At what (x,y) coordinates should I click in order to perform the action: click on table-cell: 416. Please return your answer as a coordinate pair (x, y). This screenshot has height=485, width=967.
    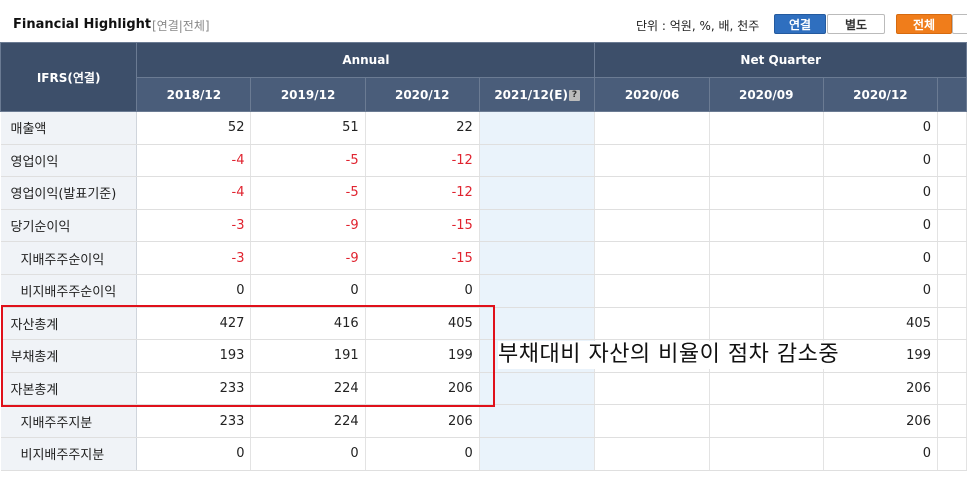
    Looking at the image, I should click on (308, 324).